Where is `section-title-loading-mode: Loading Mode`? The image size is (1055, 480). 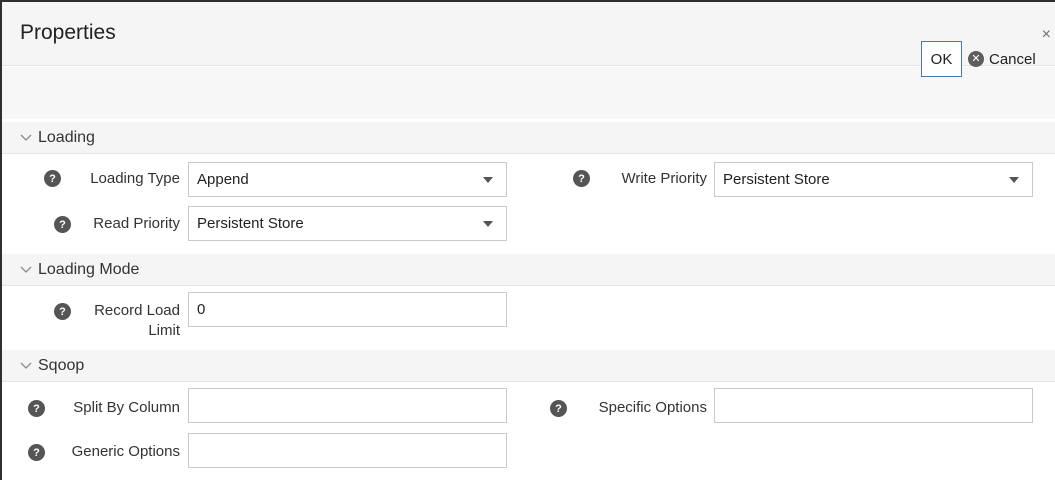
section-title-loading-mode: Loading Mode is located at coordinates (89, 269).